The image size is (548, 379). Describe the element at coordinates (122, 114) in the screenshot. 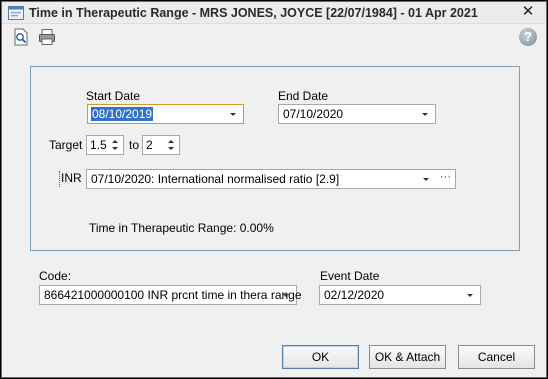

I see `start-date-value: 08/10/2019` at that location.